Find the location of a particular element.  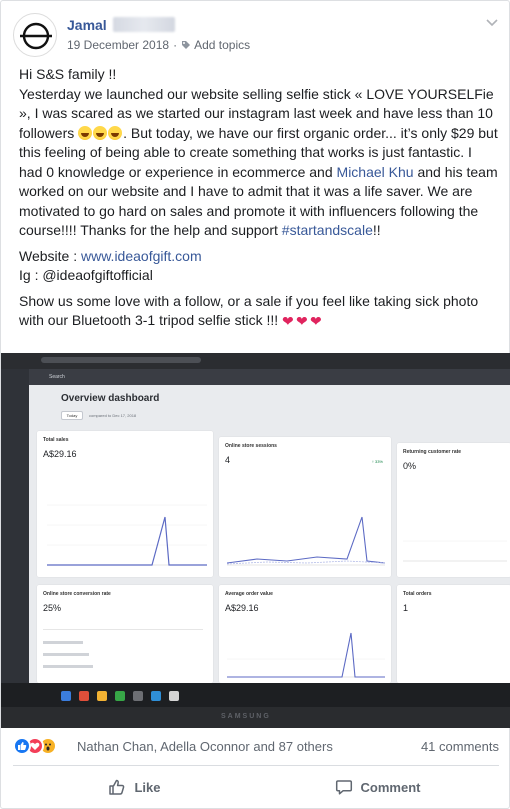

photo-returning-label: Returning customer rate is located at coordinates (432, 452).